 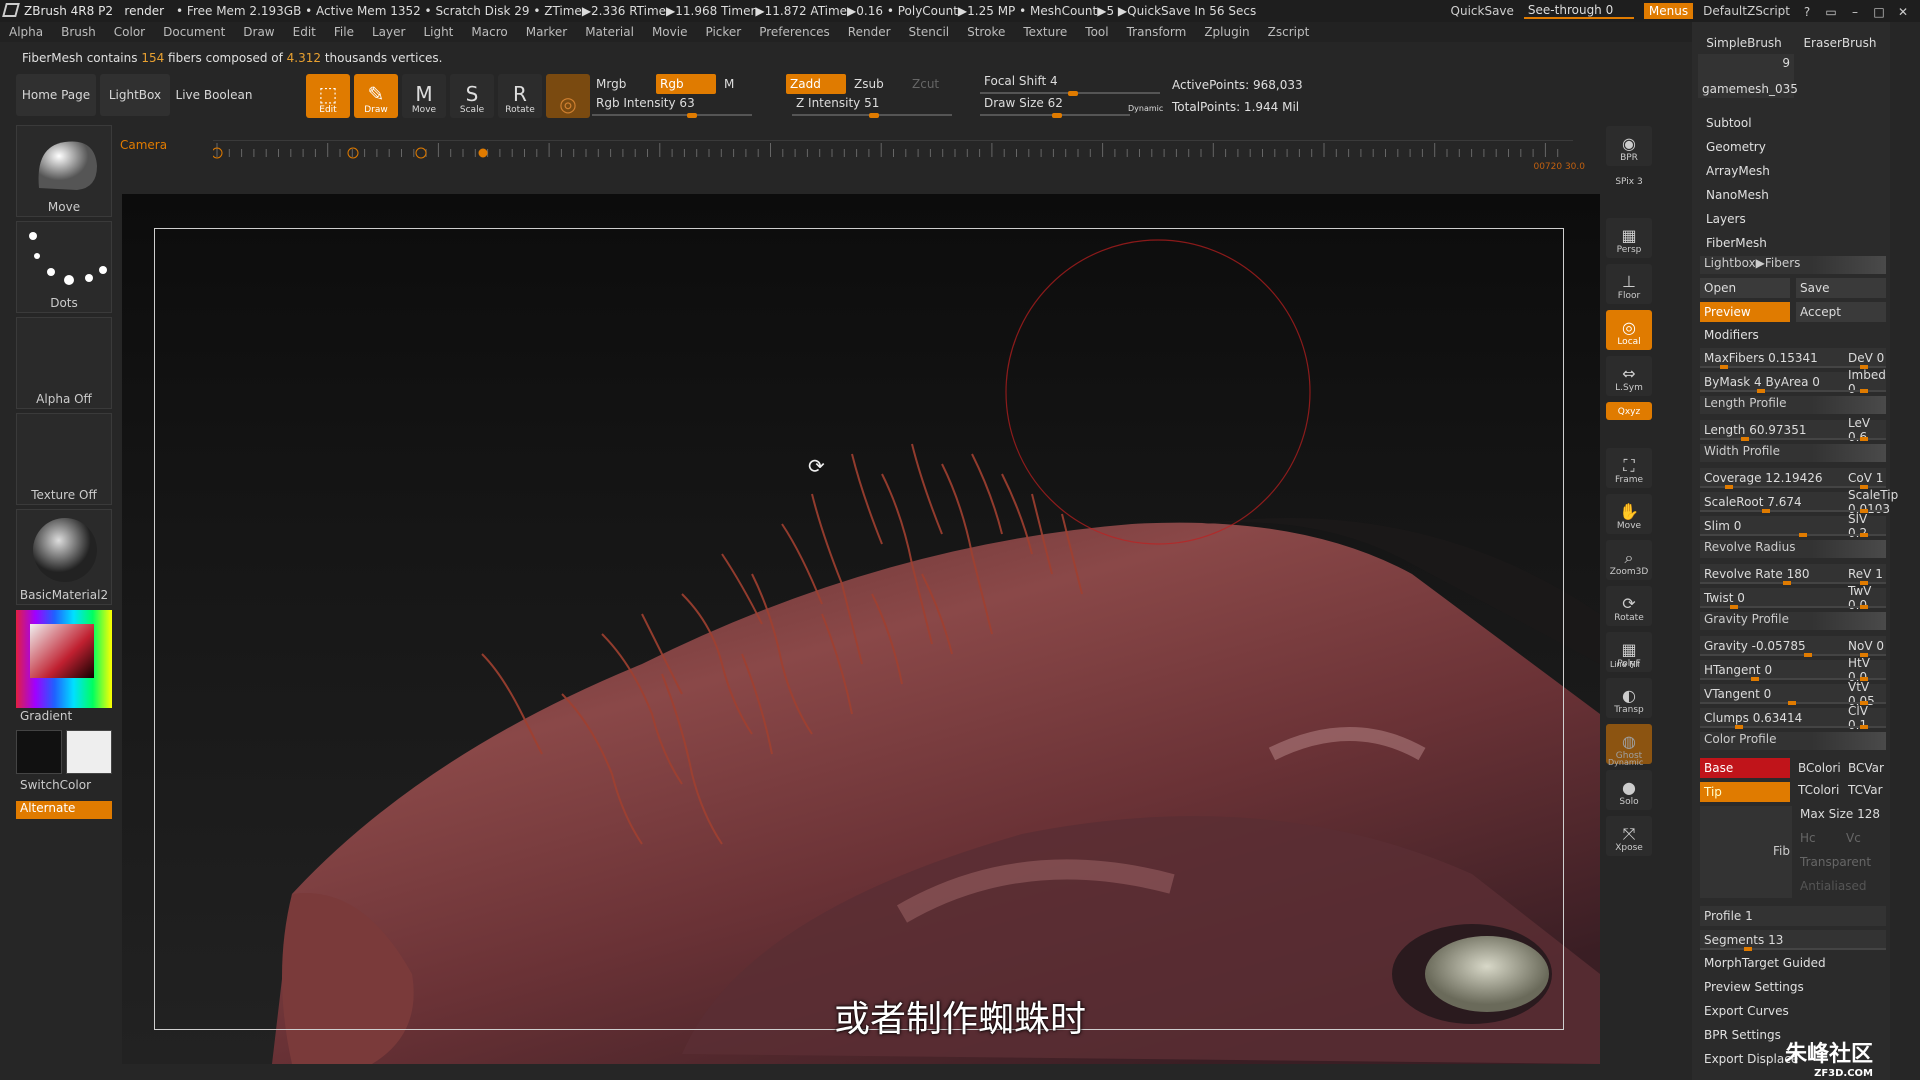 What do you see at coordinates (1668, 11) in the screenshot?
I see `menus-toggle: Menus` at bounding box center [1668, 11].